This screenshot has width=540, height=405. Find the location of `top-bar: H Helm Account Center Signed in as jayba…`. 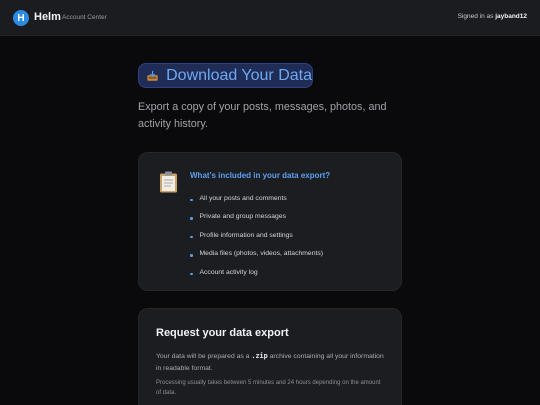

top-bar: H Helm Account Center Signed in as jayba… is located at coordinates (270, 18).